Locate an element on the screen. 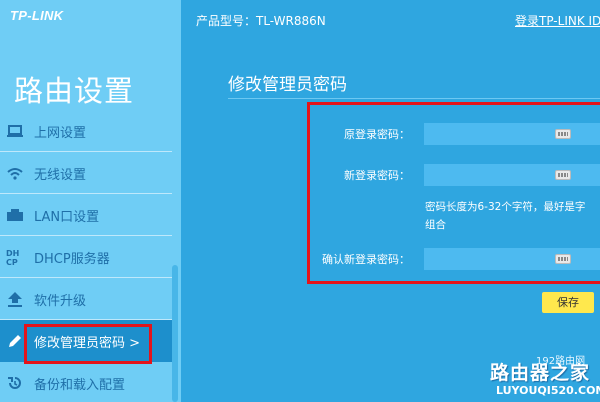  dhcp-icon: DH CP is located at coordinates (12, 257).